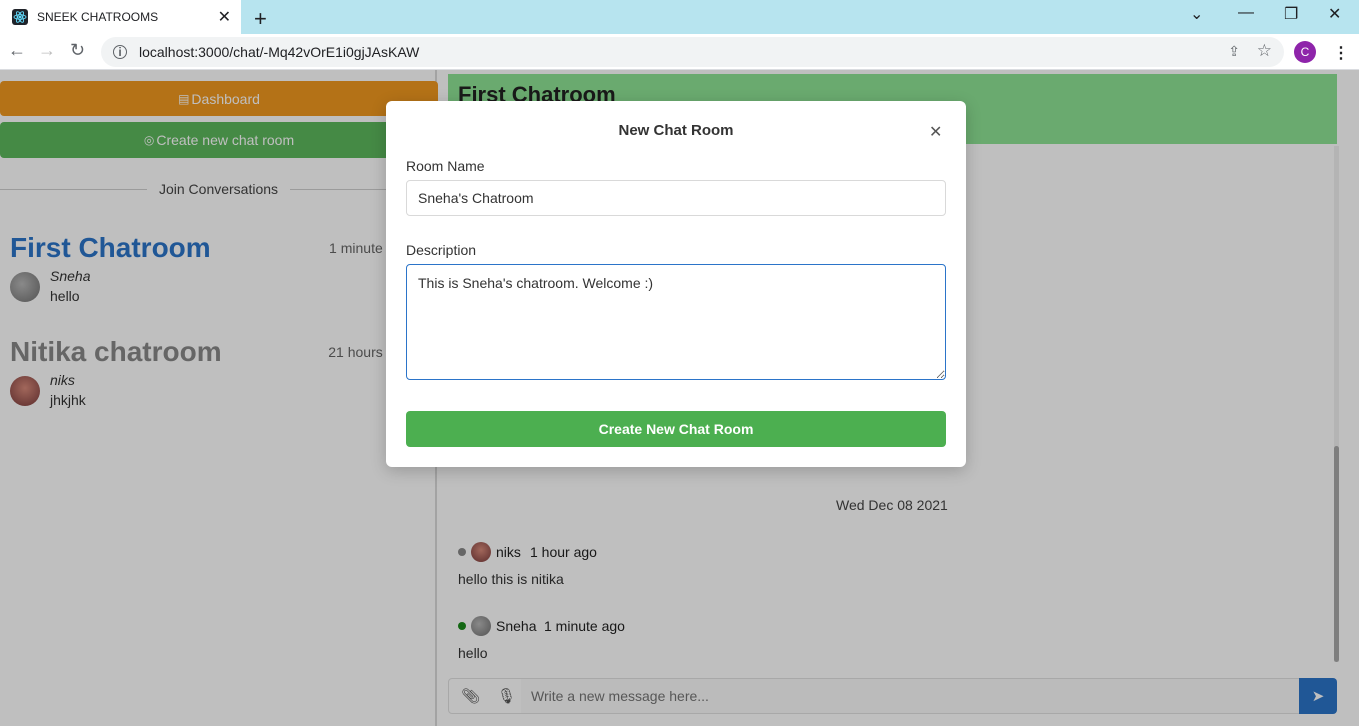  I want to click on bookmark-star-icon: ☆, so click(1264, 51).